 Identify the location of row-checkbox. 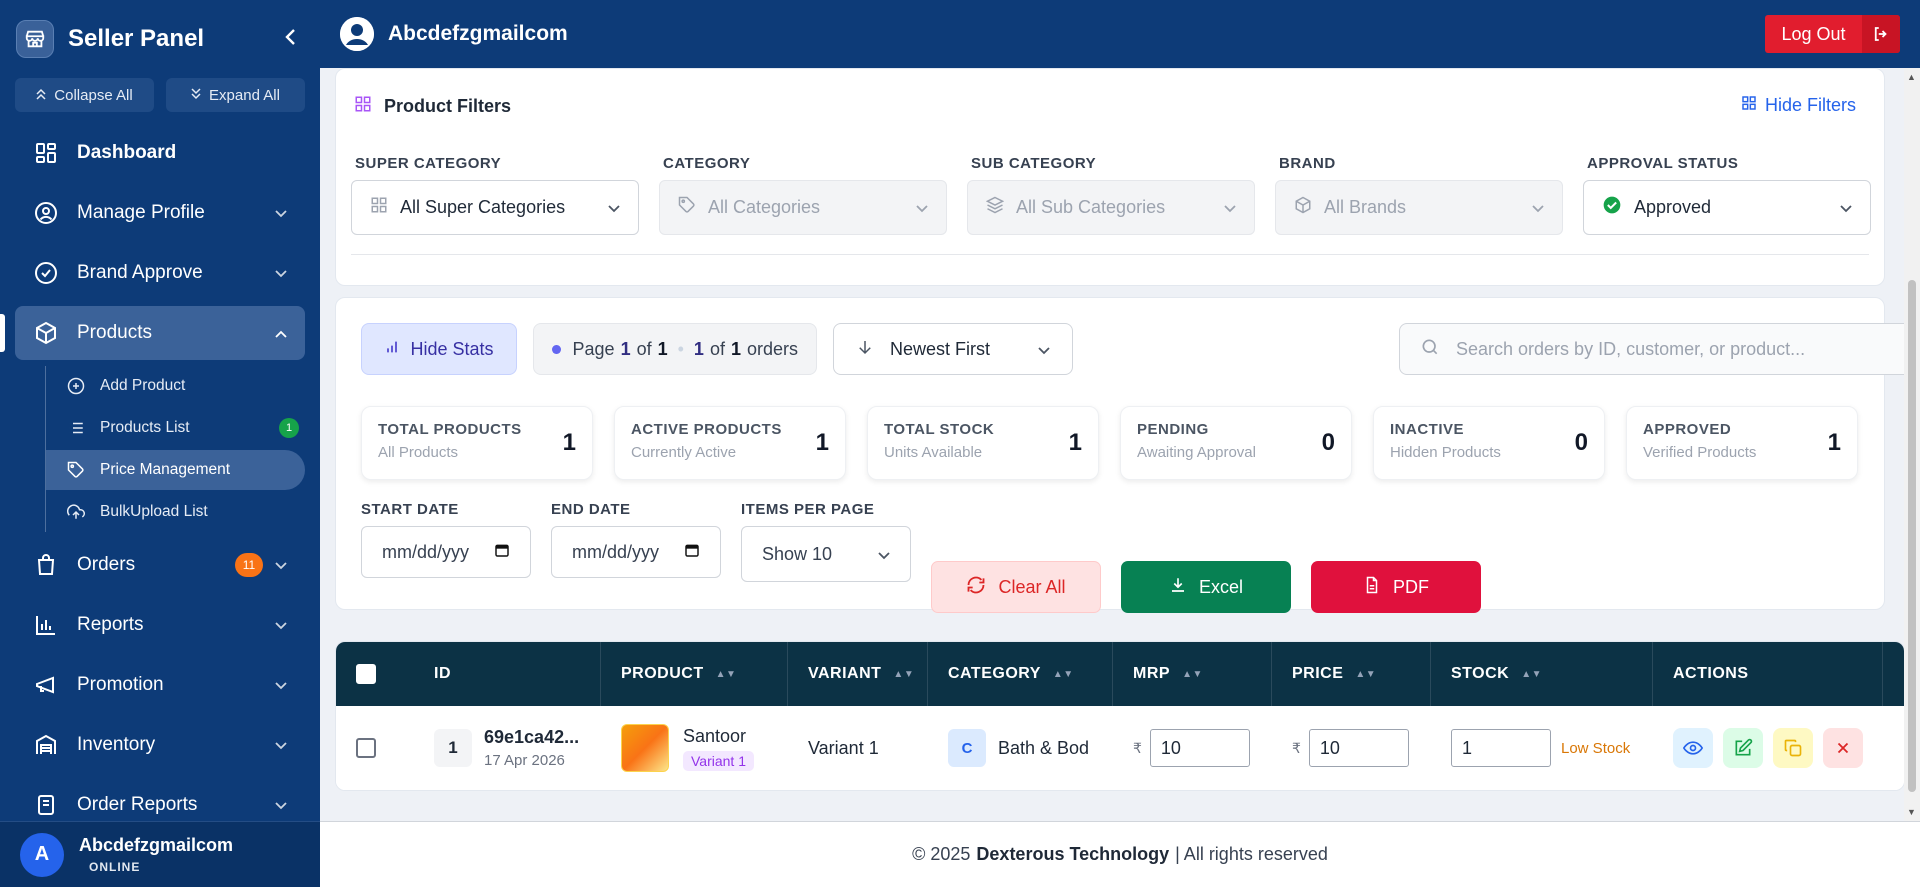
(366, 748).